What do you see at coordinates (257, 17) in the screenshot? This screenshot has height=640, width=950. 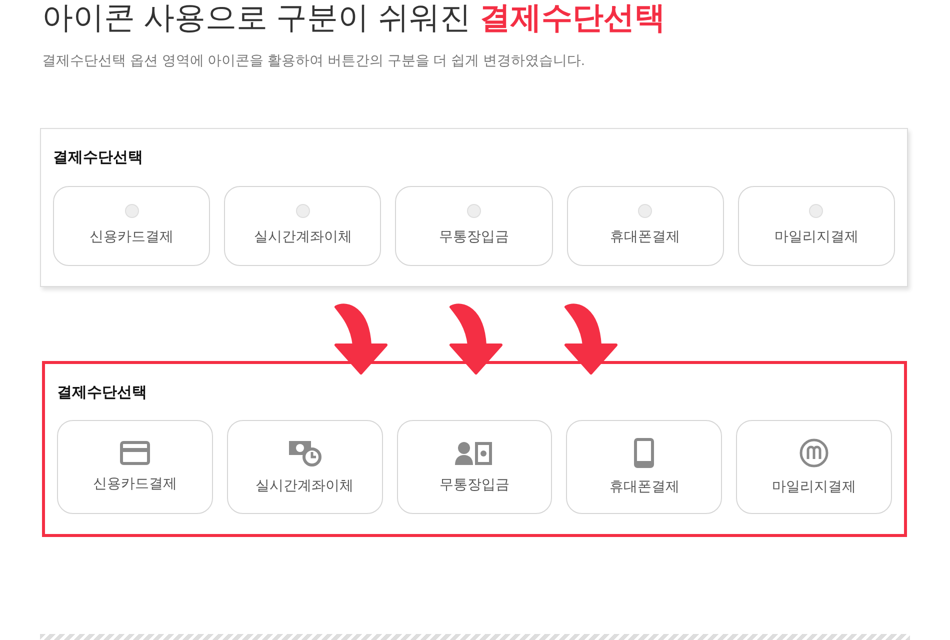 I see `page-heading: 아이콘 사용으로 구분이 쉬워진` at bounding box center [257, 17].